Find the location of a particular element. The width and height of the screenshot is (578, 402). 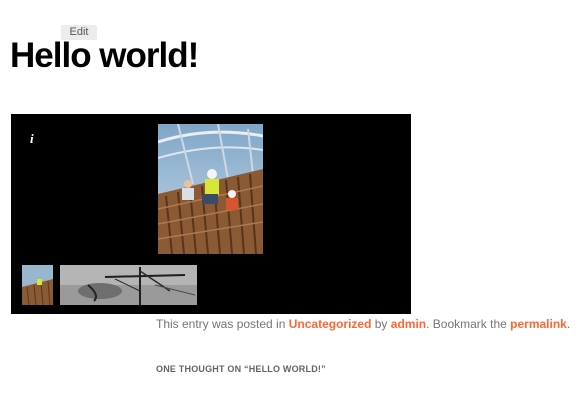

construction-thumbnail is located at coordinates (37, 285).